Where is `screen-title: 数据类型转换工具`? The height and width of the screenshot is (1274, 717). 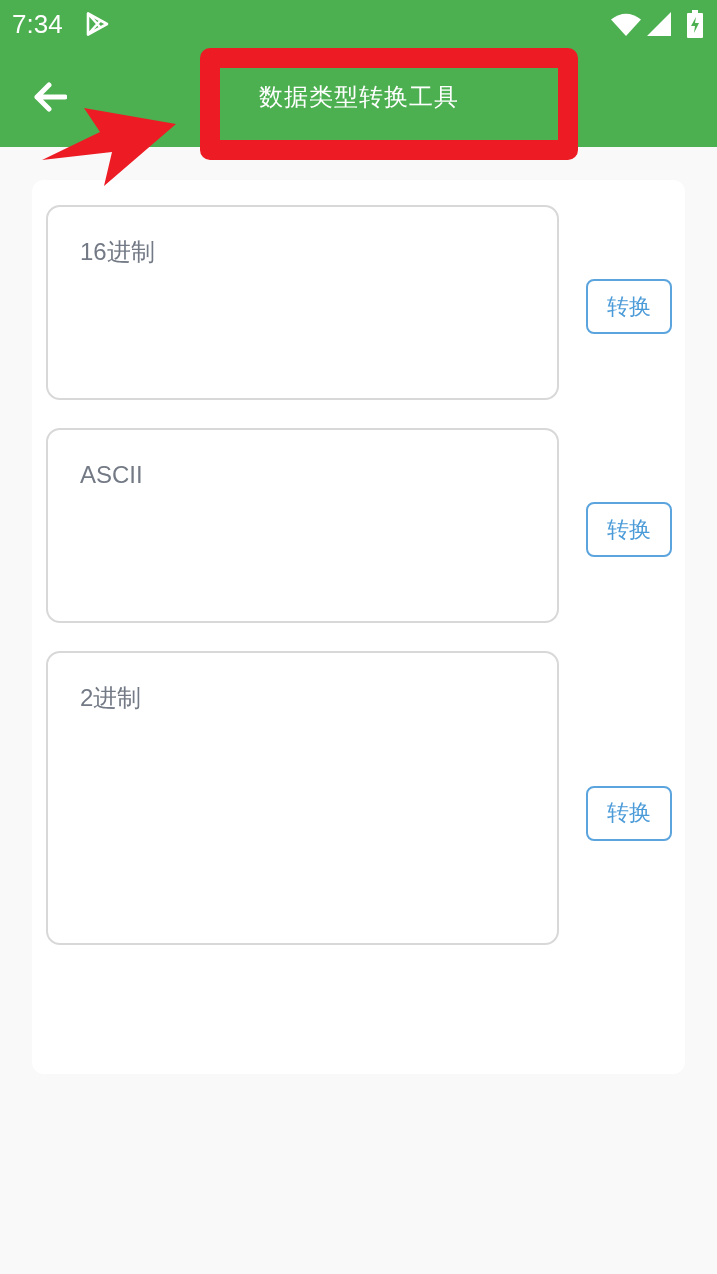
screen-title: 数据类型转换工具 is located at coordinates (358, 96).